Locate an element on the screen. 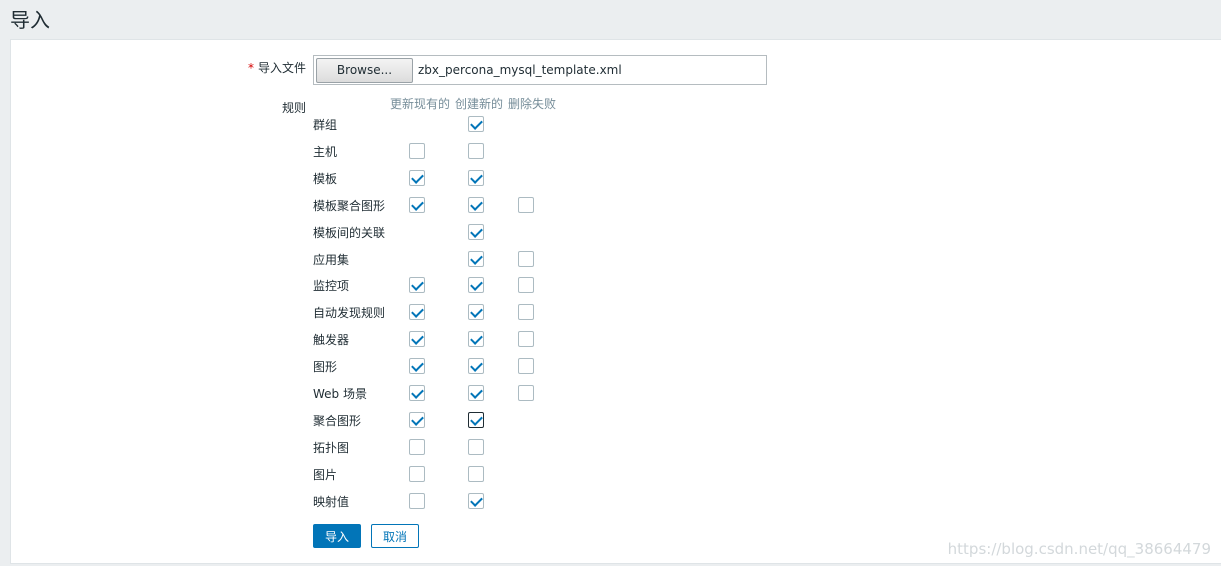 This screenshot has width=1221, height=566. rule-label: 群组 is located at coordinates (325, 125).